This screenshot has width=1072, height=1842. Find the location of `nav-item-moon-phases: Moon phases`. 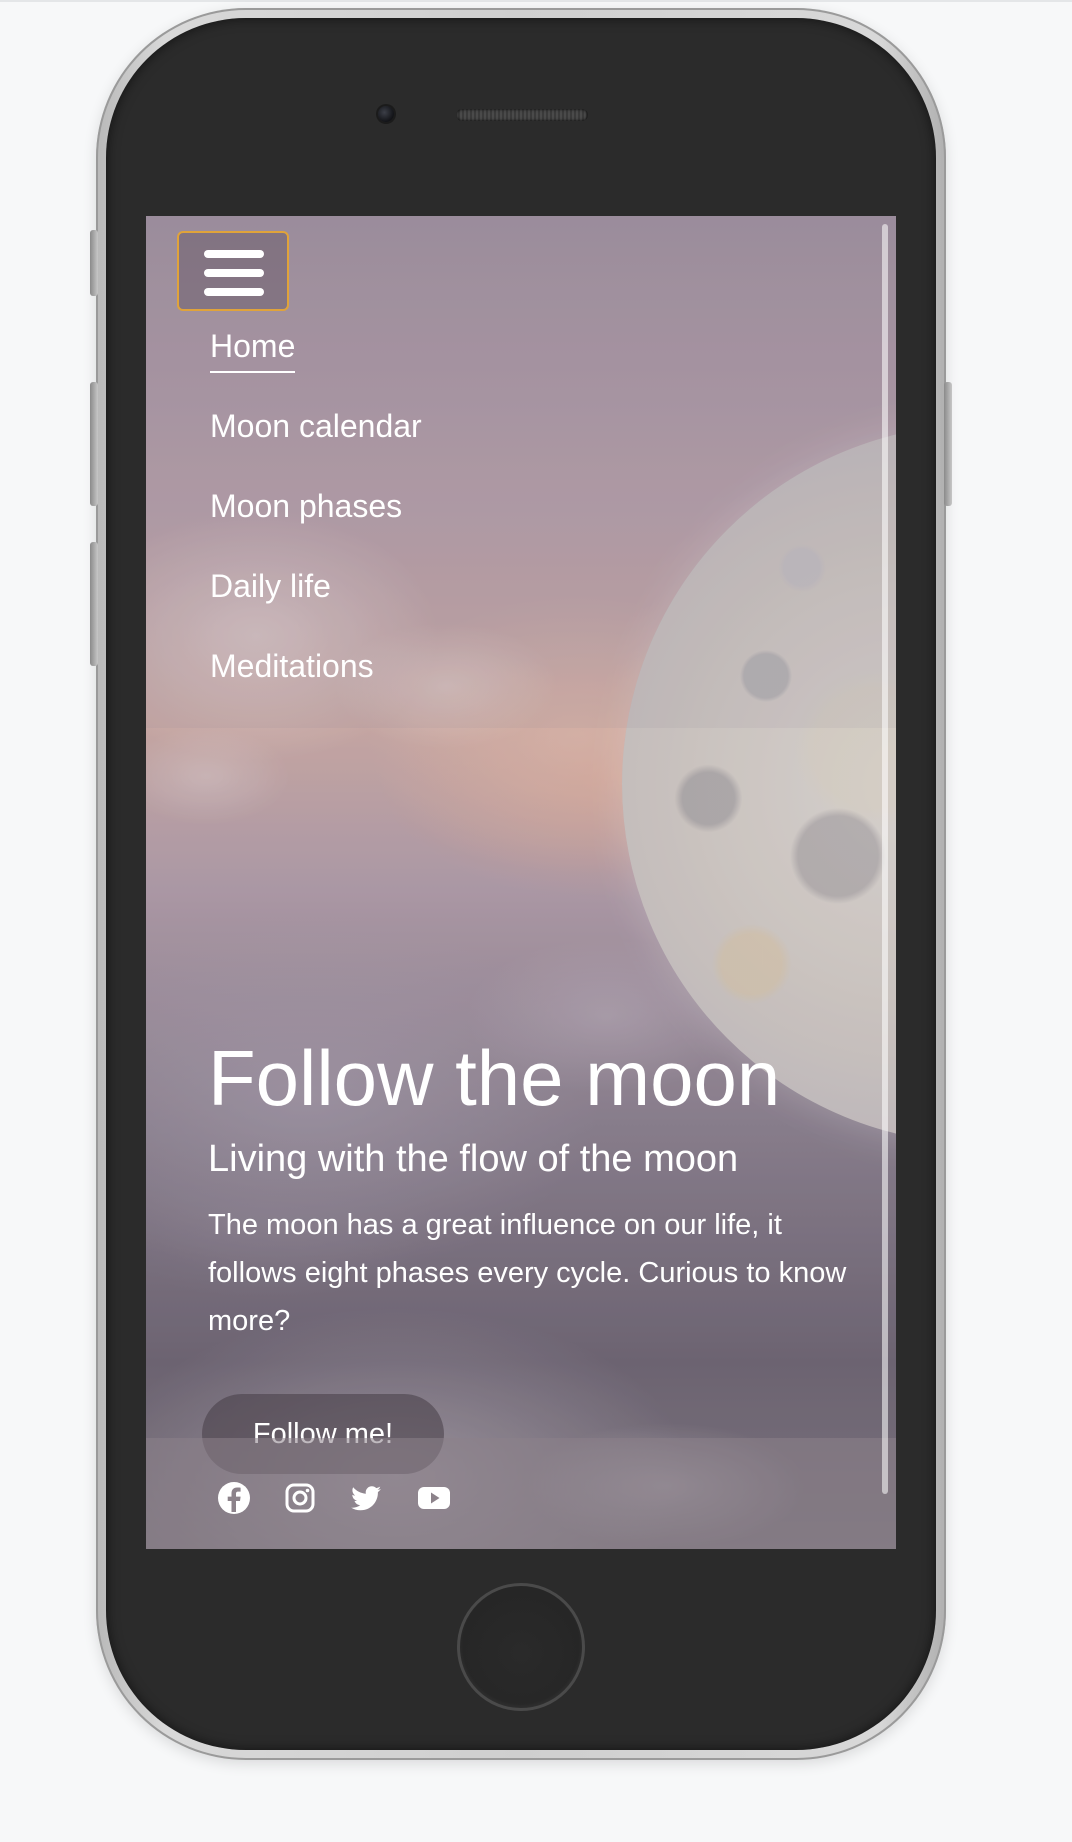

nav-item-moon-phases: Moon phases is located at coordinates (316, 528).